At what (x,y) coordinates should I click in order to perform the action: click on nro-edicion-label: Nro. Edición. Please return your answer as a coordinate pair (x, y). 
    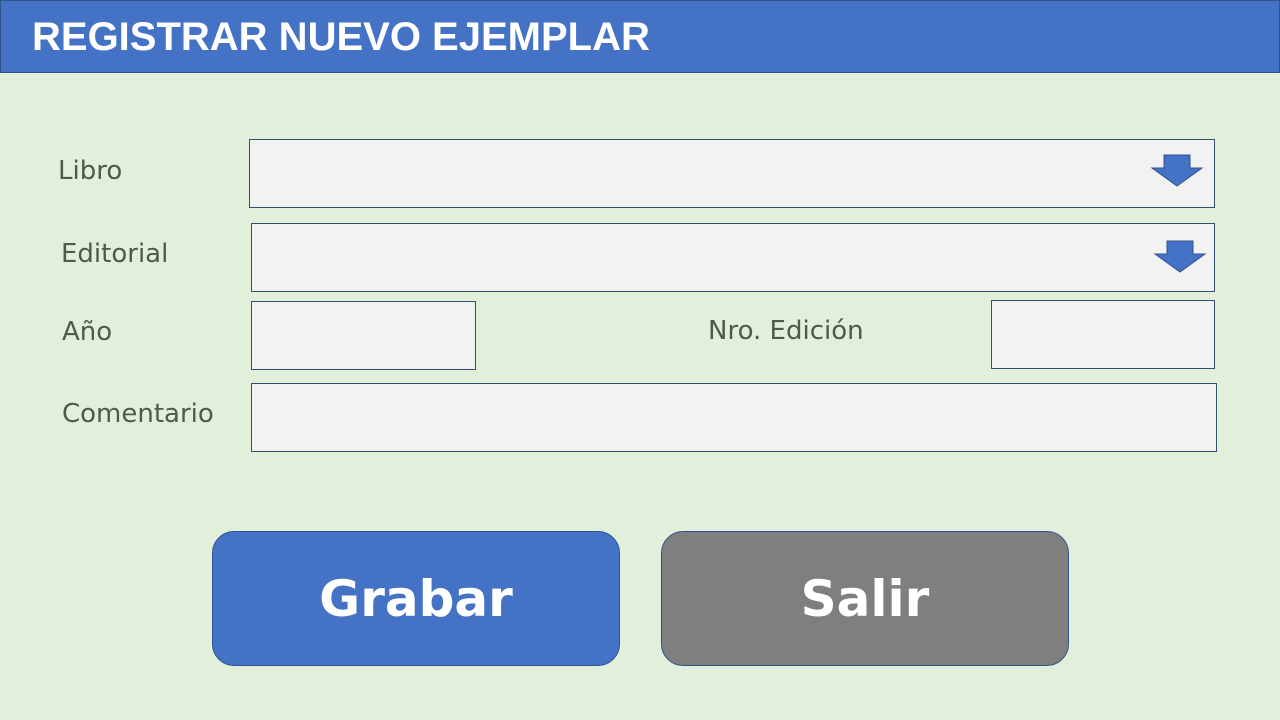
    Looking at the image, I should click on (786, 331).